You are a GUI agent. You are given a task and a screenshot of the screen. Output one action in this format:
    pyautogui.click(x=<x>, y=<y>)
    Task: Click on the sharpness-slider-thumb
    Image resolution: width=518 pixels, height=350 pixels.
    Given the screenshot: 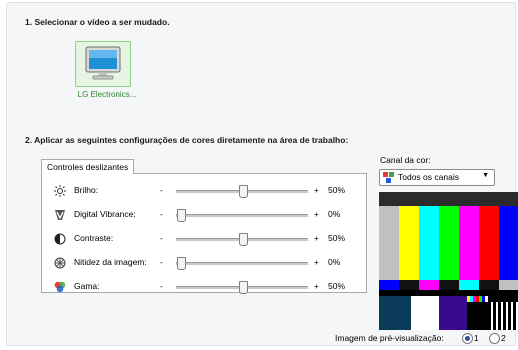 What is the action you would take?
    pyautogui.click(x=181, y=263)
    